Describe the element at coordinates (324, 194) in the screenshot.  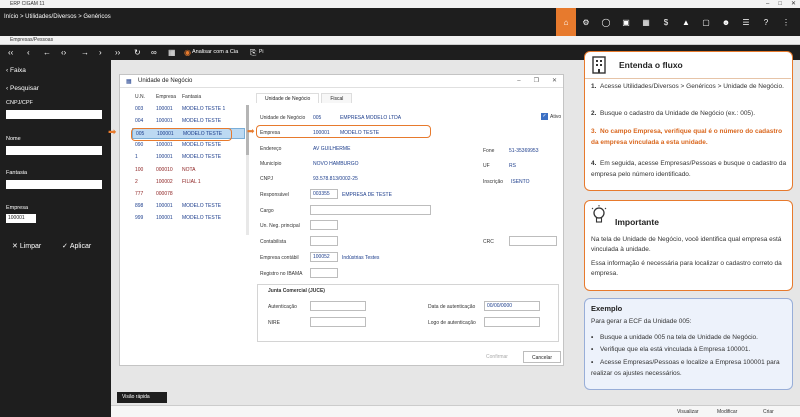
I see `responsavel-input: 003355` at that location.